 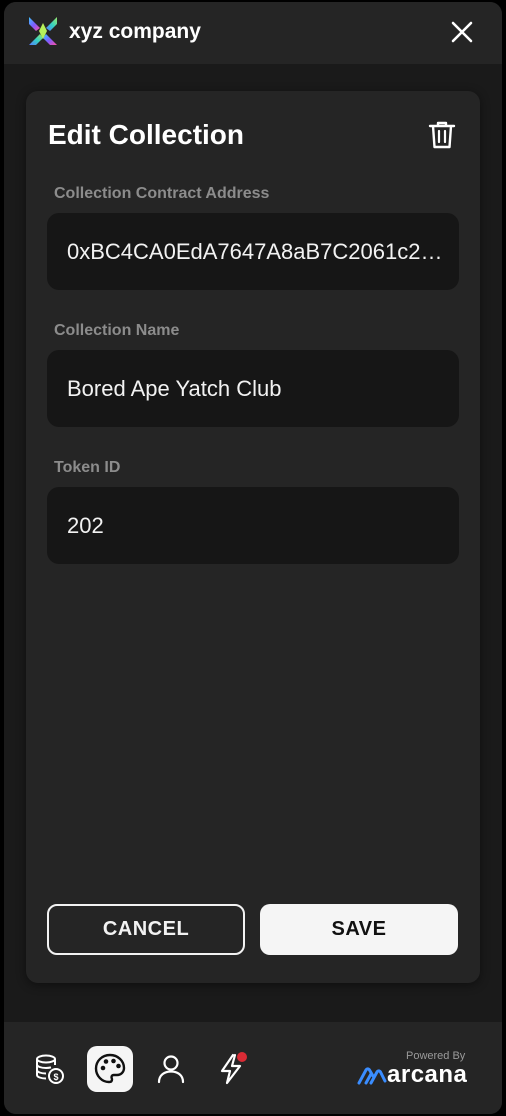 What do you see at coordinates (135, 31) in the screenshot?
I see `company-name: xyz company` at bounding box center [135, 31].